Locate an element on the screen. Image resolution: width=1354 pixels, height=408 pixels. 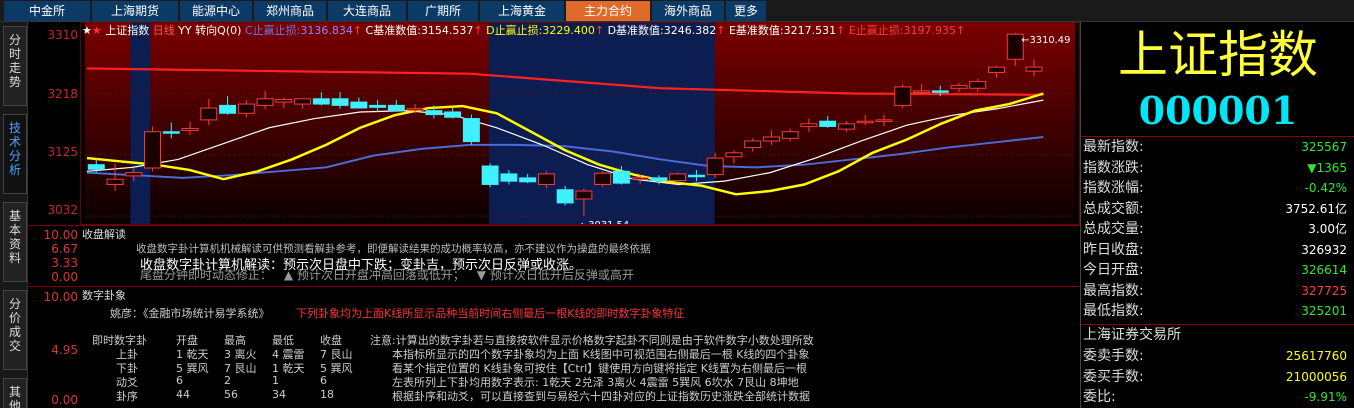
c-base-label: C基准数值: is located at coordinates (393, 30).